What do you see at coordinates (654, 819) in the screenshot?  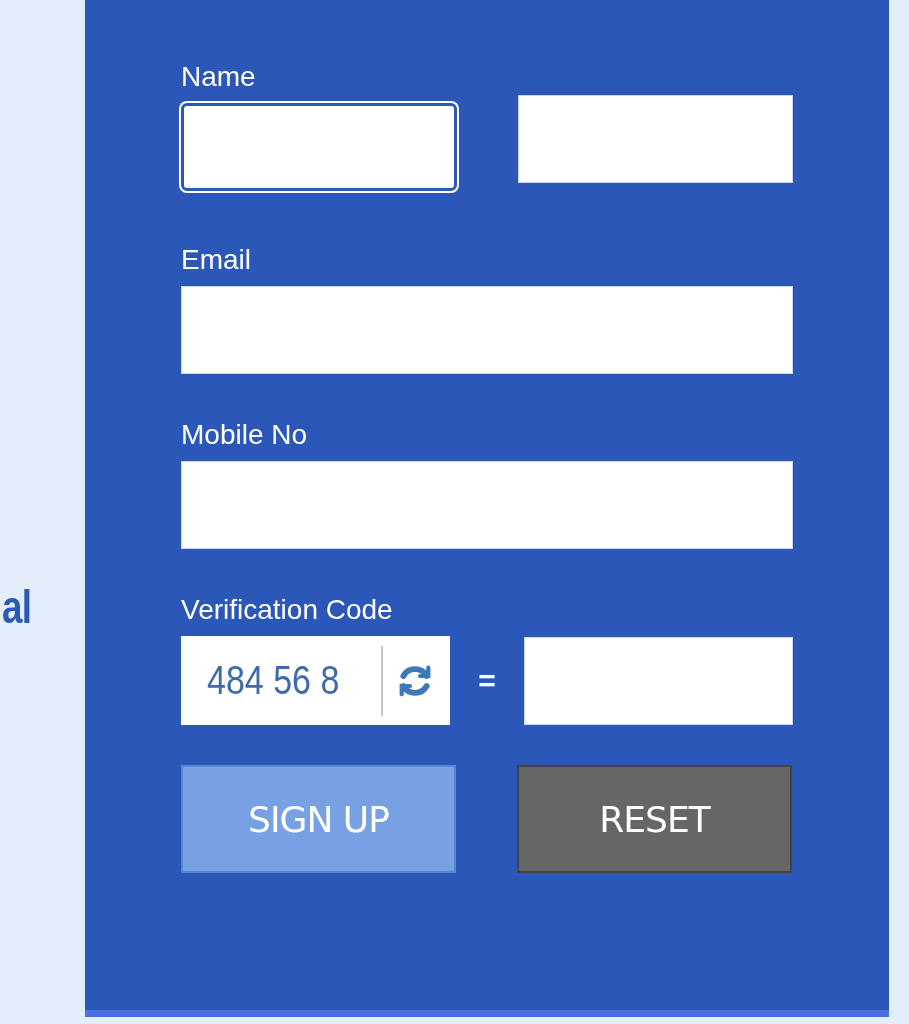 I see `reset-button: RESET` at bounding box center [654, 819].